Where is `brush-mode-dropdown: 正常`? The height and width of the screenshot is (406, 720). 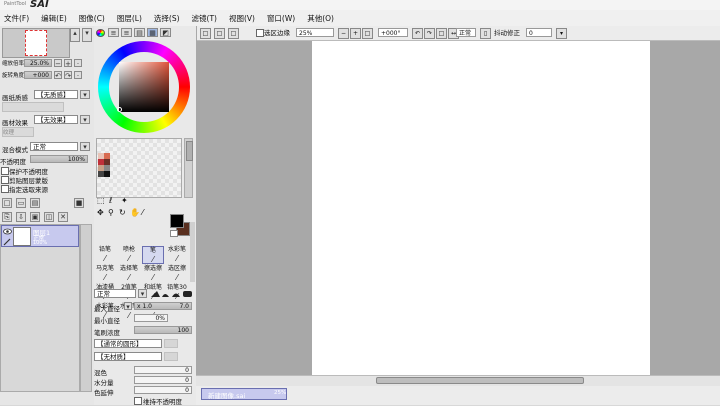
brush-mode-dropdown: 正常 is located at coordinates (115, 293).